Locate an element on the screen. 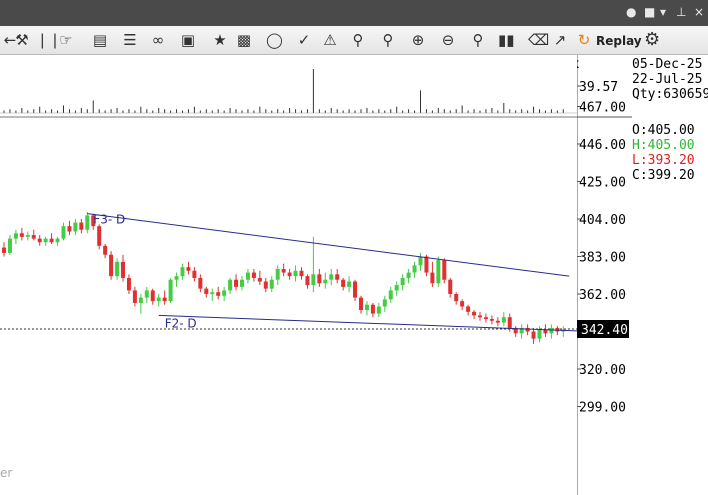 The width and height of the screenshot is (708, 495). zoom-icon: ⚲ is located at coordinates (358, 40).